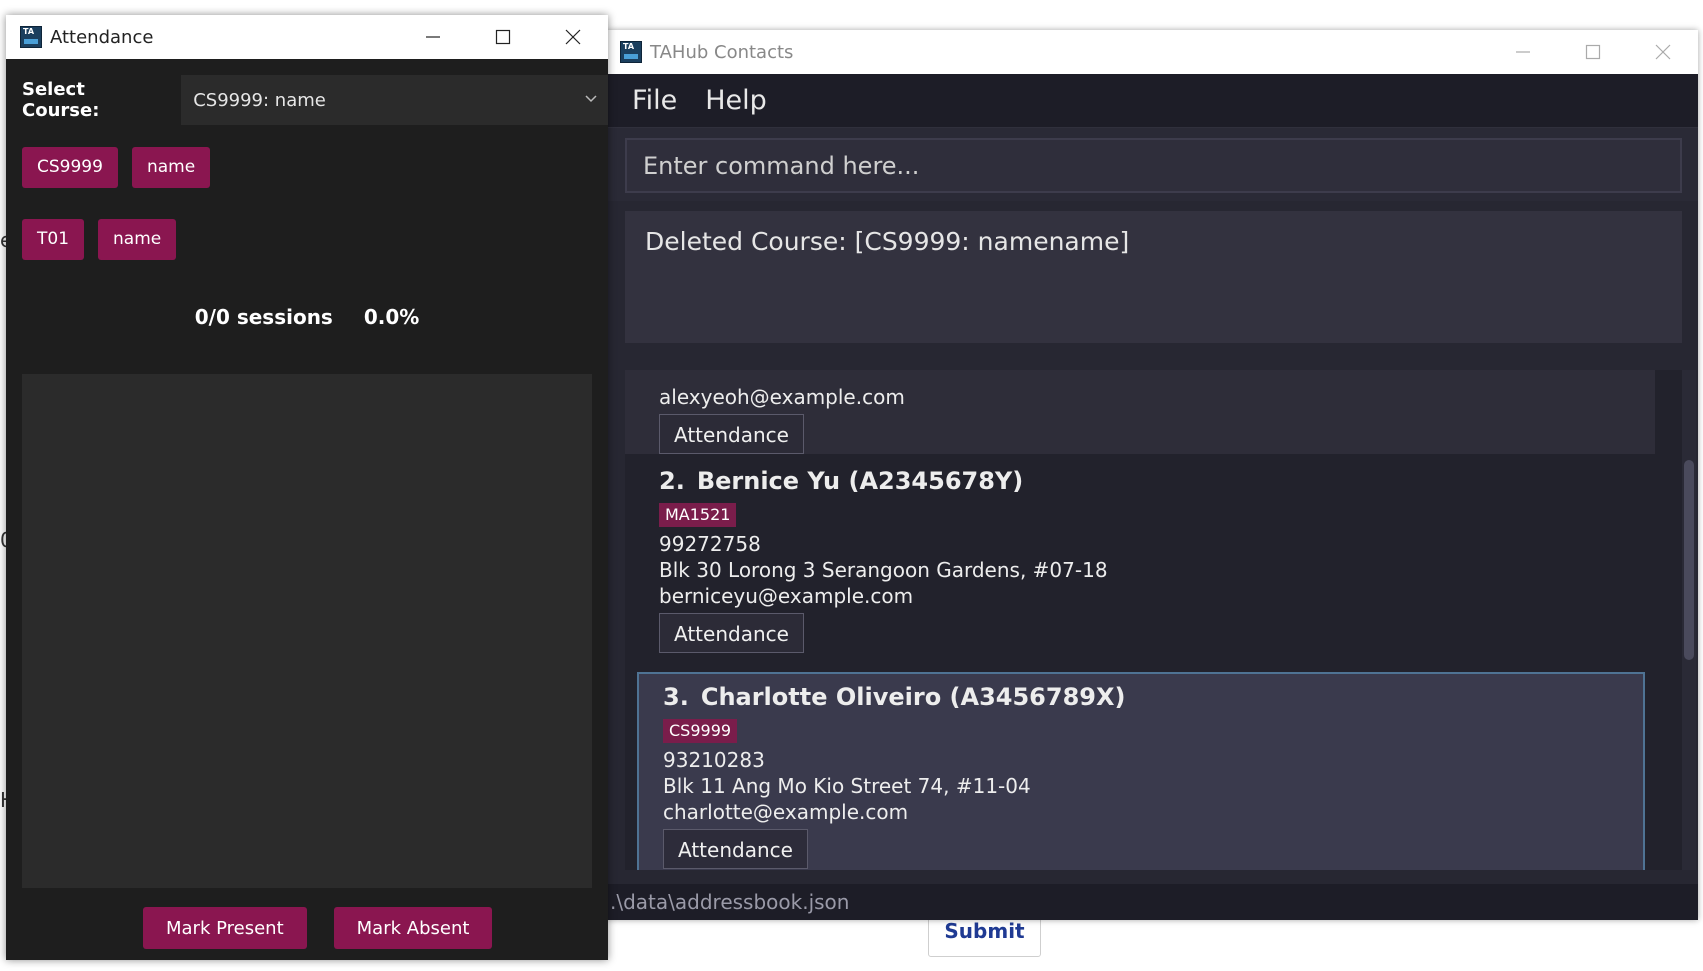  What do you see at coordinates (714, 760) in the screenshot?
I see `person-phone: 93210283` at bounding box center [714, 760].